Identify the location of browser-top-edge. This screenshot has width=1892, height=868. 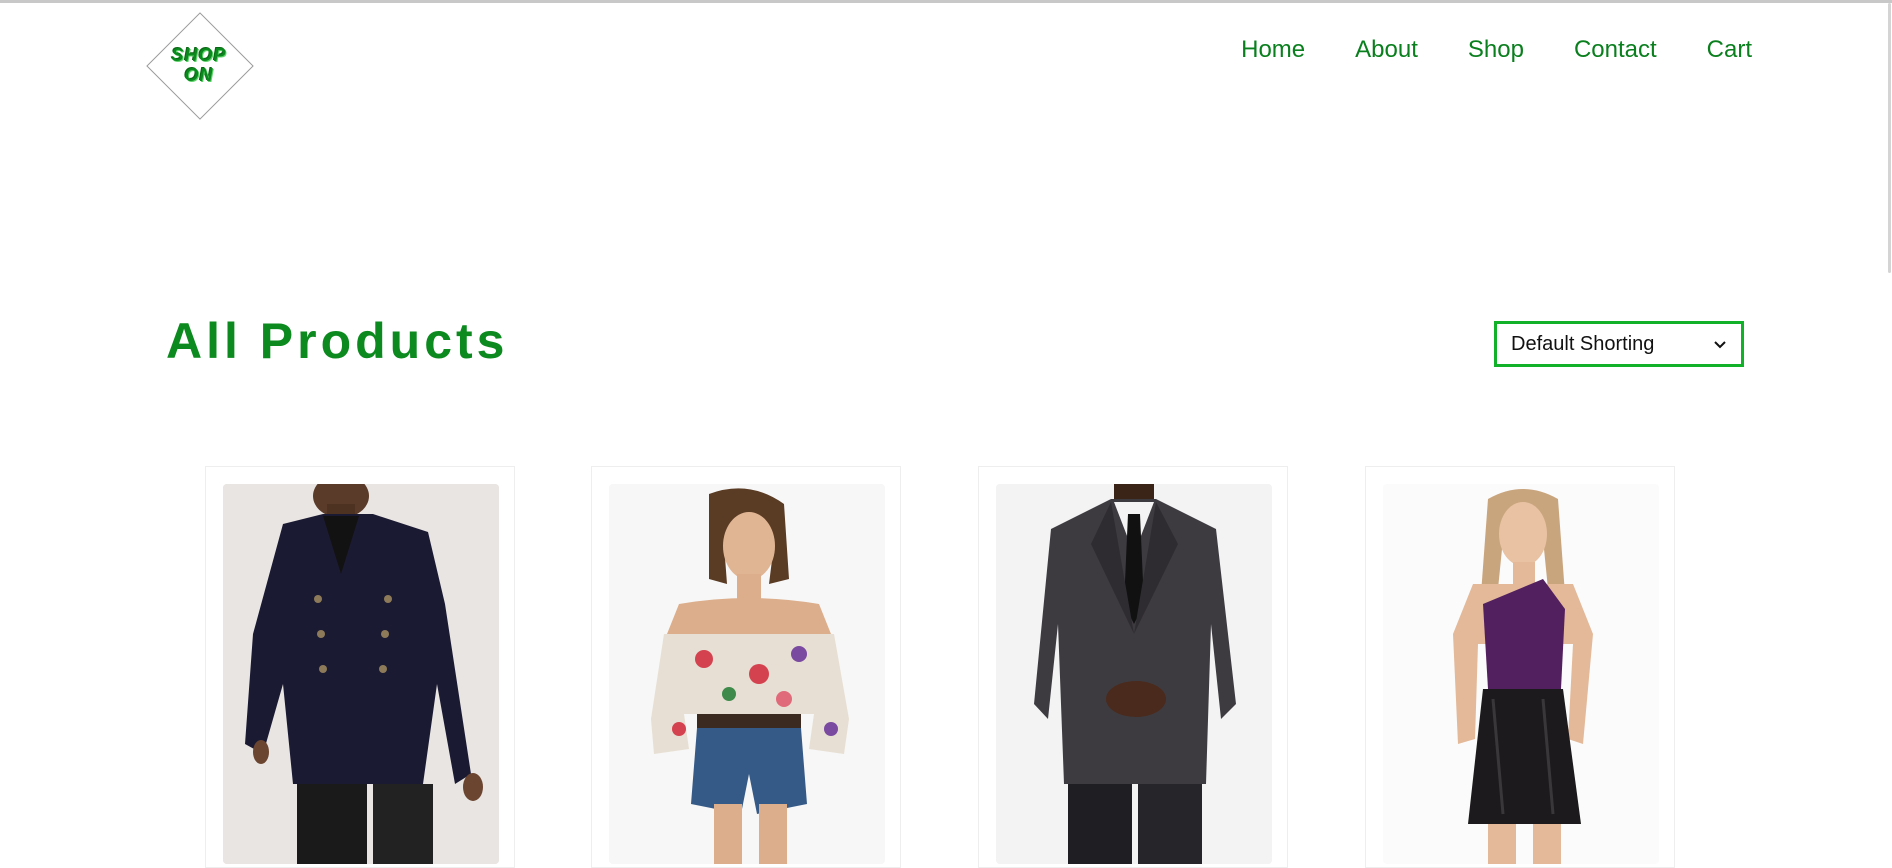
(946, 1).